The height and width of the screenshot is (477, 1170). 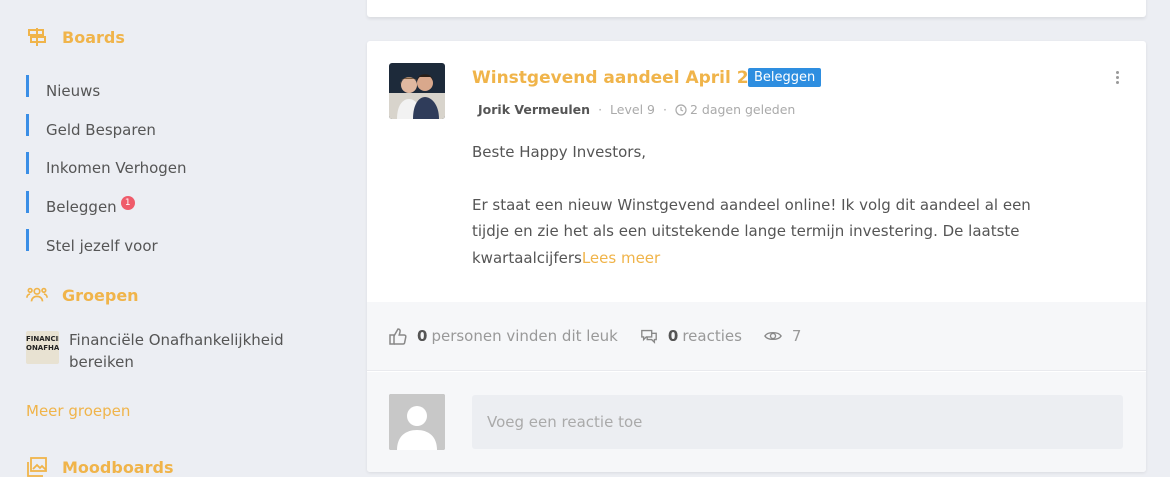 What do you see at coordinates (712, 336) in the screenshot?
I see `comments-label: reacties` at bounding box center [712, 336].